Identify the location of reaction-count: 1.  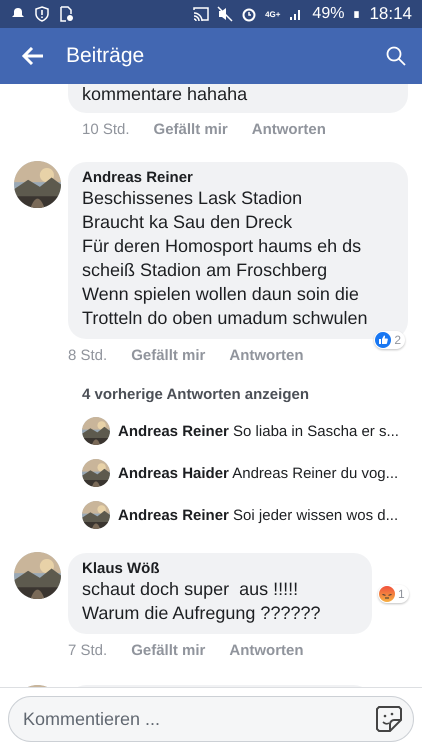
(393, 594).